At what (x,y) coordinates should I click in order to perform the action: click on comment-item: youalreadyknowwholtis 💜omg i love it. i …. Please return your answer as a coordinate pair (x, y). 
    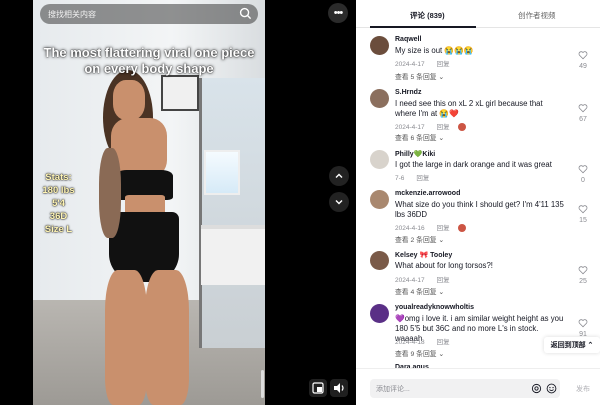
    Looking at the image, I should click on (480, 333).